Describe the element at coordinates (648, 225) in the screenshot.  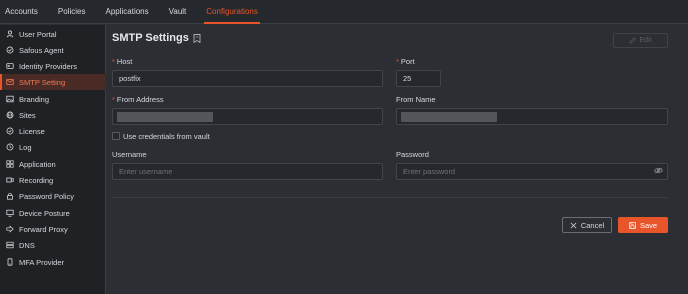
I see `save-button-label: Save` at that location.